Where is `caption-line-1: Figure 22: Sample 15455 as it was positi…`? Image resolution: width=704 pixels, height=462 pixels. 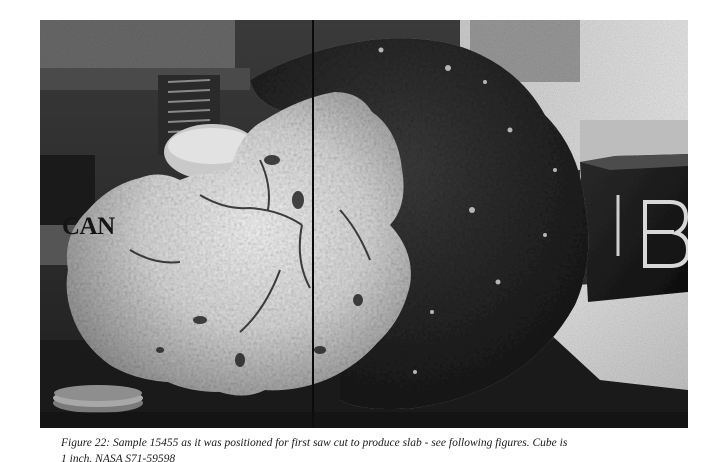
caption-line-1: Figure 22: Sample 15455 as it was positi… is located at coordinates (314, 443).